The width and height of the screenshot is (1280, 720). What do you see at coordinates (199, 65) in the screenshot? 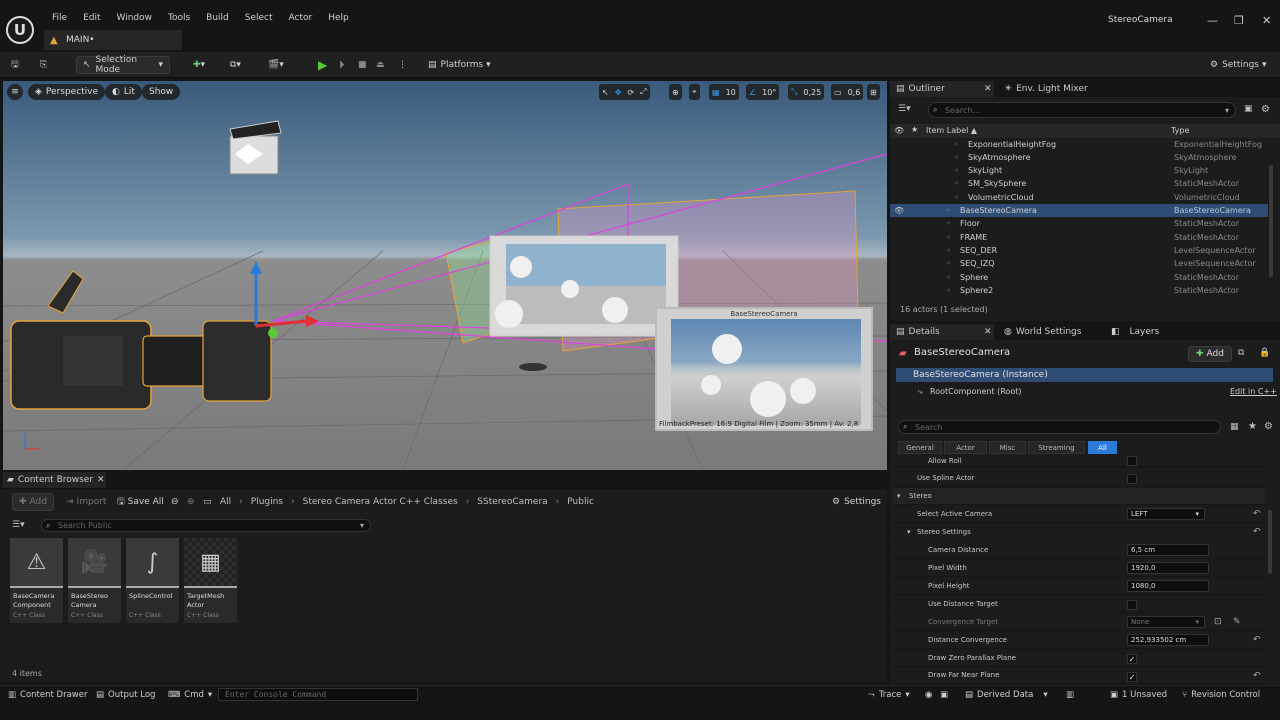
I see `add-actor-icon: ✚ ▾` at bounding box center [199, 65].